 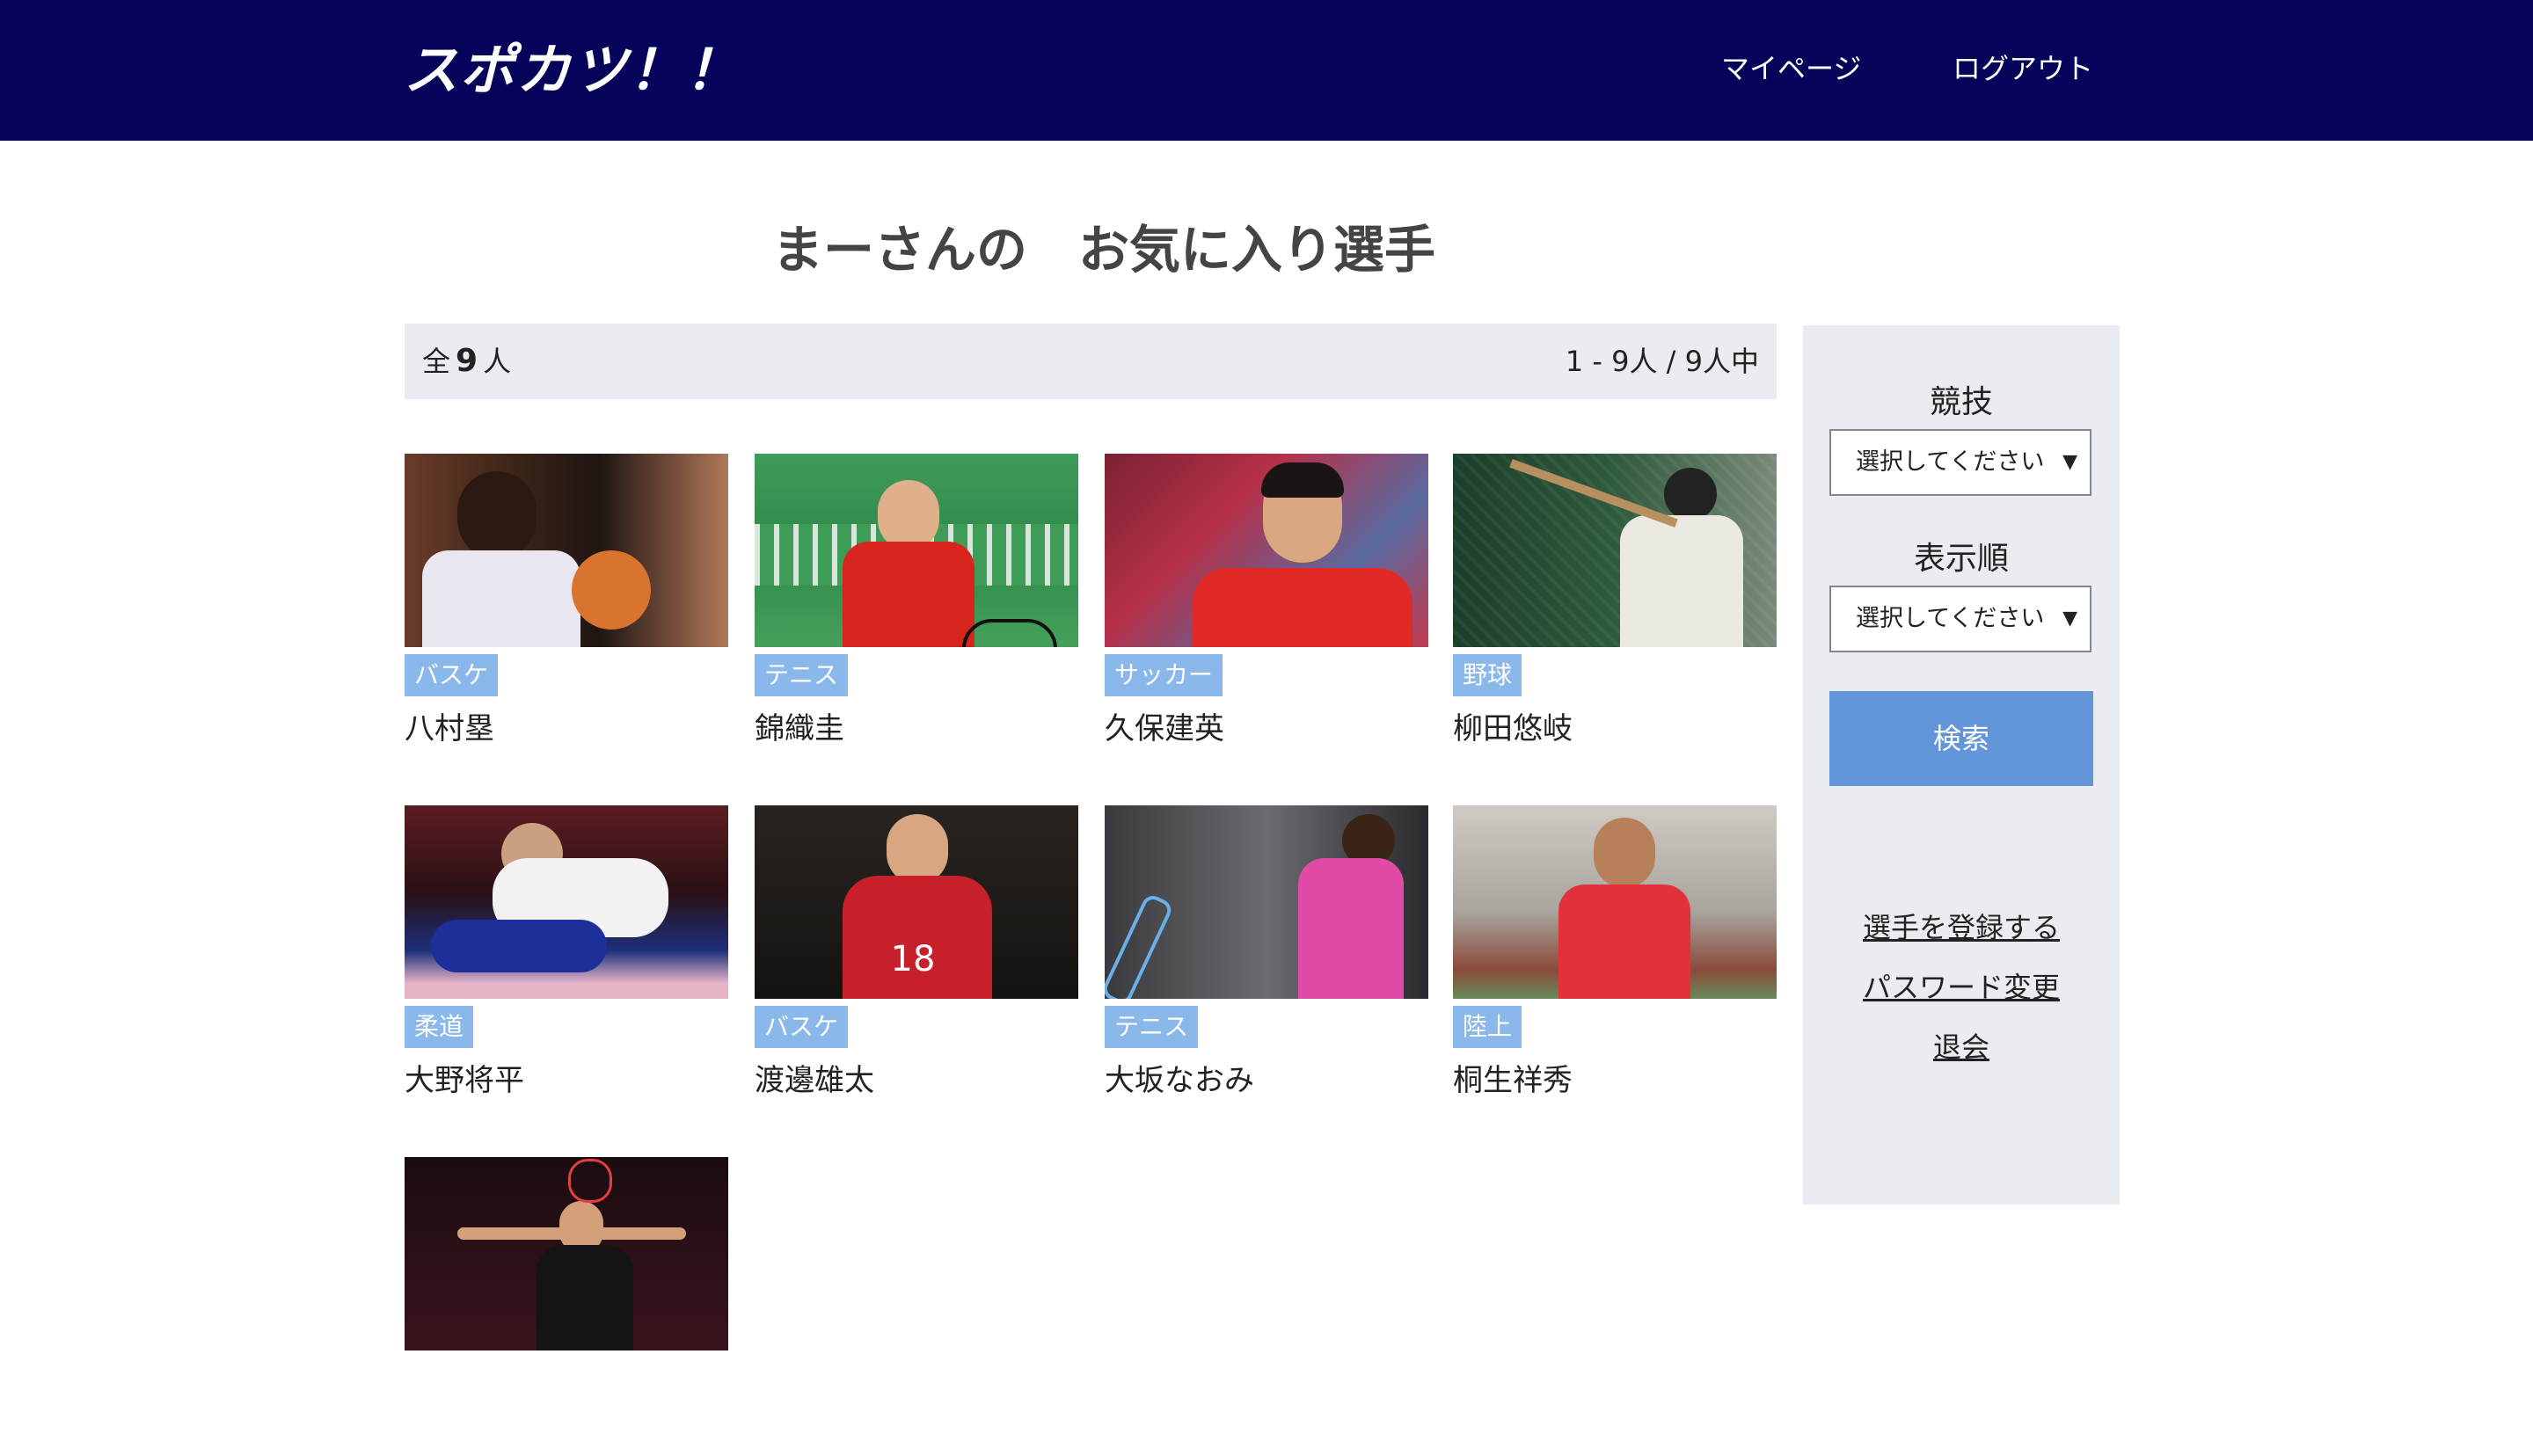 I want to click on total-count: 全9人, so click(x=467, y=361).